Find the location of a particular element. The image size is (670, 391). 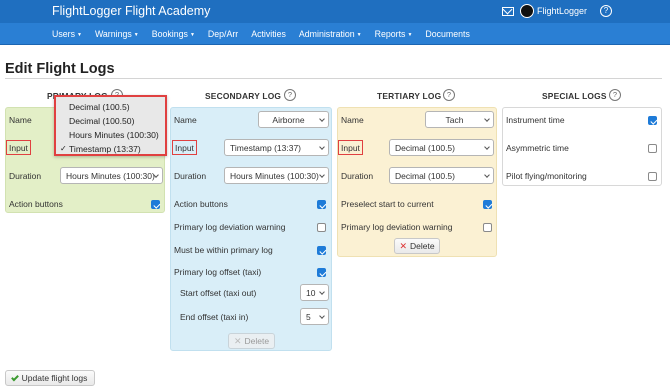

nav-label: Reports is located at coordinates (390, 34).